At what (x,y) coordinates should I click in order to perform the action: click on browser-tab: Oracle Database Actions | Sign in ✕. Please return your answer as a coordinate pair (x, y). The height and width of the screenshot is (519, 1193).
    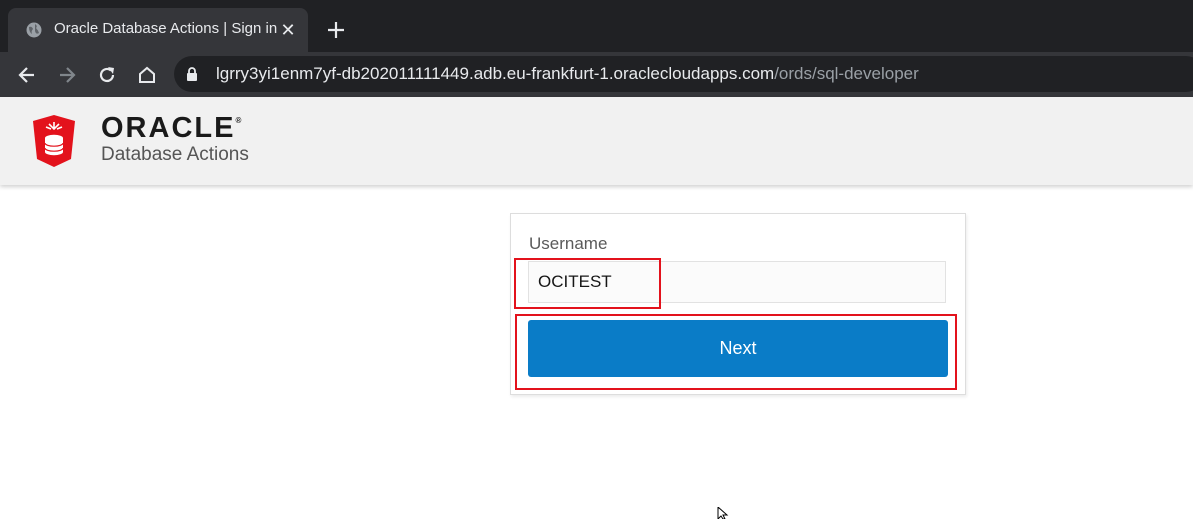
    Looking at the image, I should click on (158, 30).